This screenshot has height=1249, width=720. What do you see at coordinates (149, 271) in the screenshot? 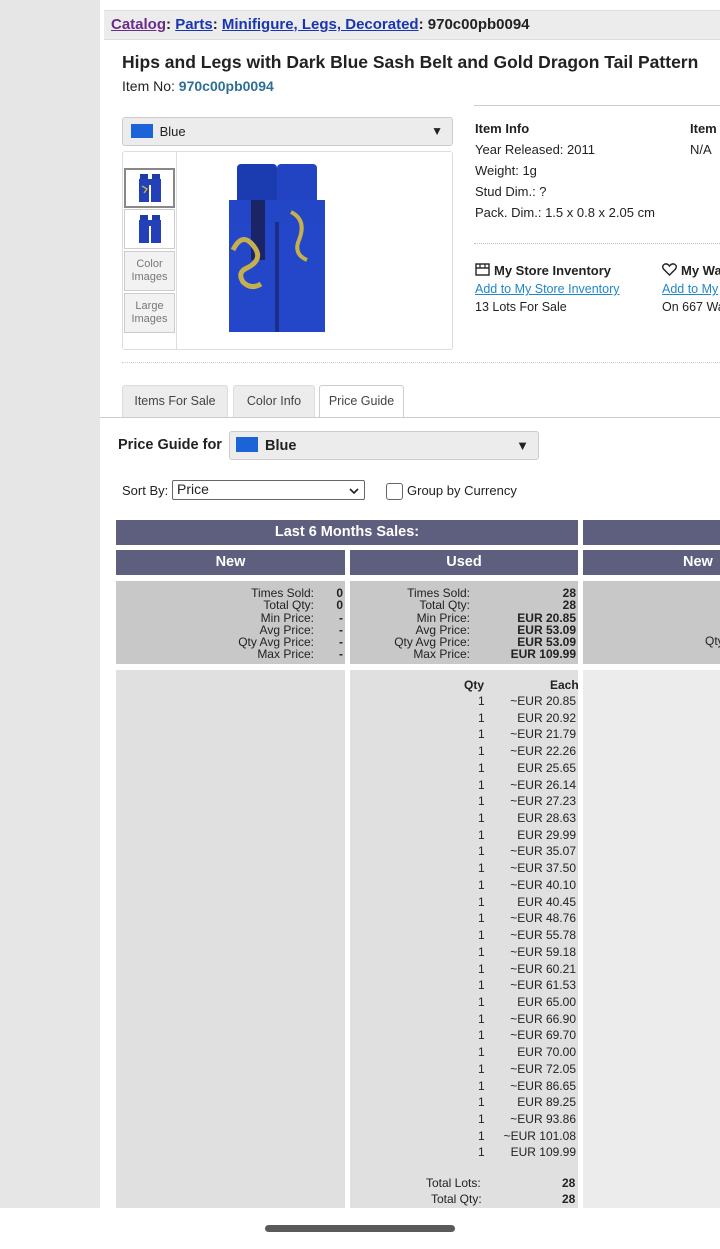
I see `color-images-button: Color Images` at bounding box center [149, 271].